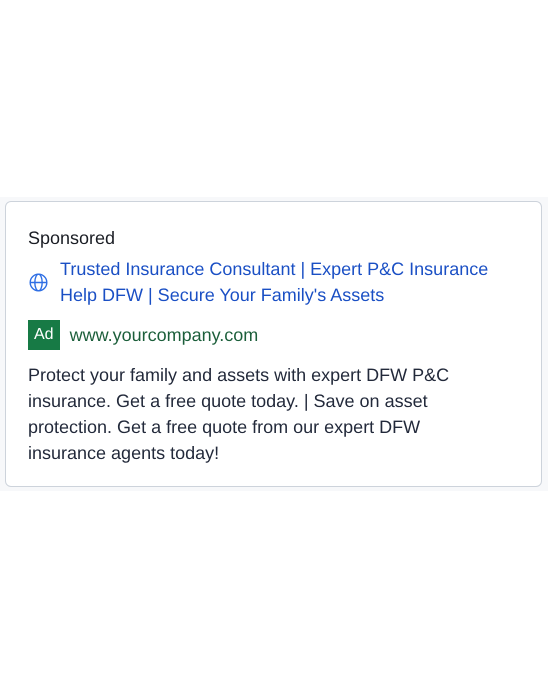 The image size is (548, 692). What do you see at coordinates (44, 335) in the screenshot?
I see `ad-badge: Ad` at bounding box center [44, 335].